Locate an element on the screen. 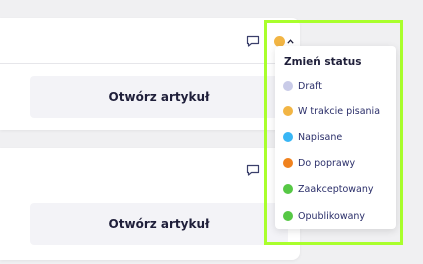 The image size is (423, 264). status-option-accepted: Zaakceptowany is located at coordinates (328, 189).